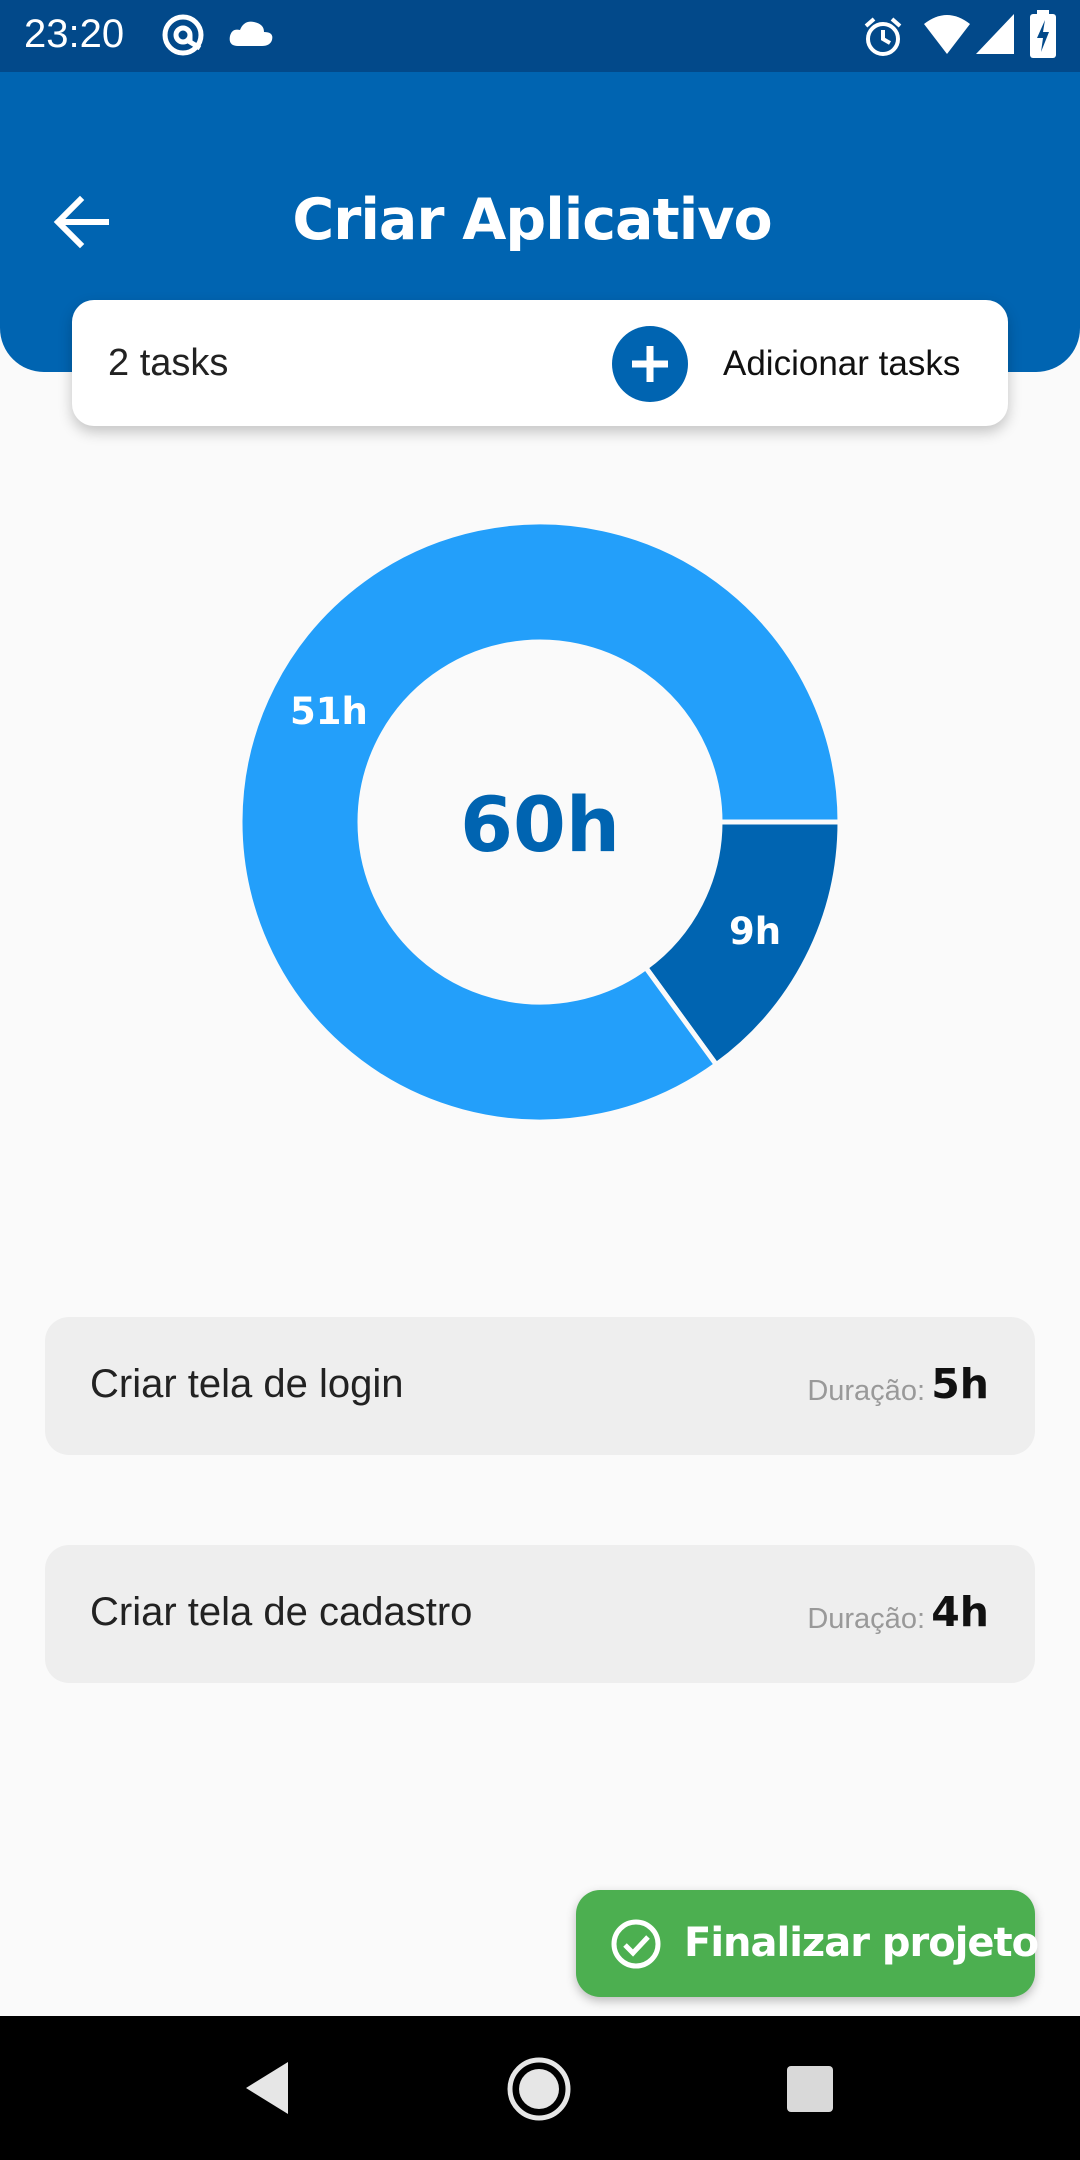  What do you see at coordinates (540, 1614) in the screenshot?
I see `task-row: Criar tela de cadastro Duração: 4h` at bounding box center [540, 1614].